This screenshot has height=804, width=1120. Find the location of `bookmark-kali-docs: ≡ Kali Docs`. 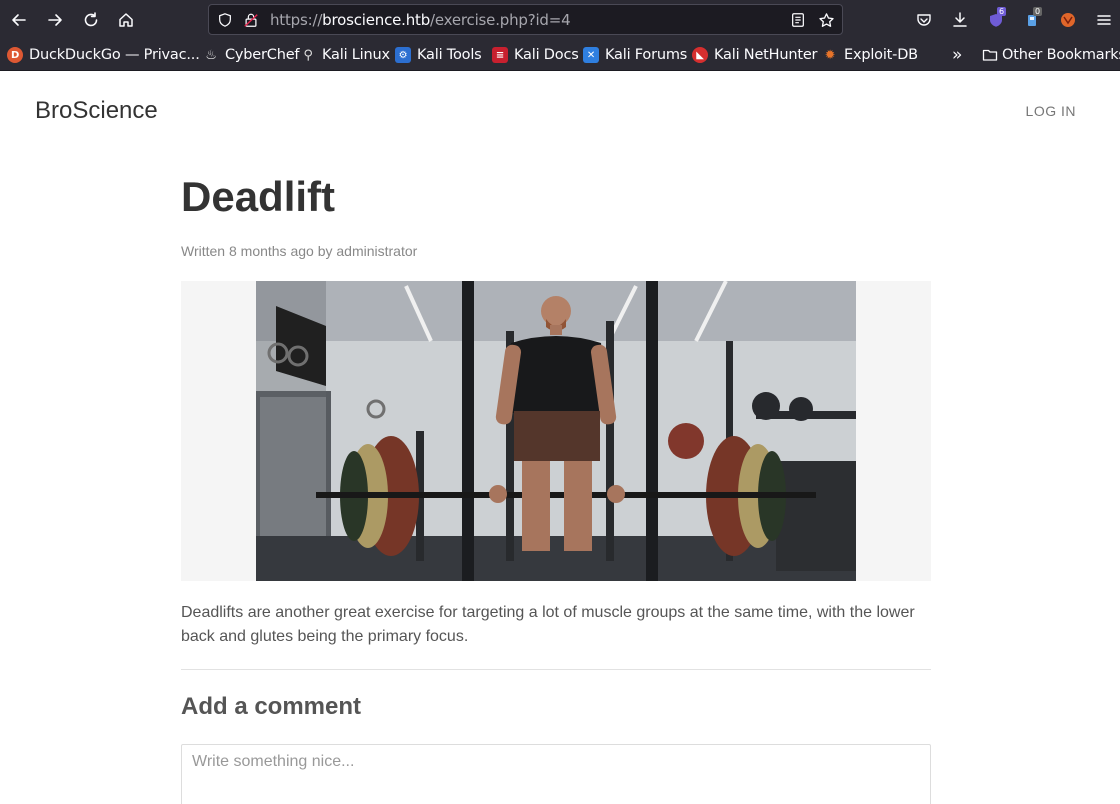

bookmark-kali-docs: ≡ Kali Docs is located at coordinates (535, 55).